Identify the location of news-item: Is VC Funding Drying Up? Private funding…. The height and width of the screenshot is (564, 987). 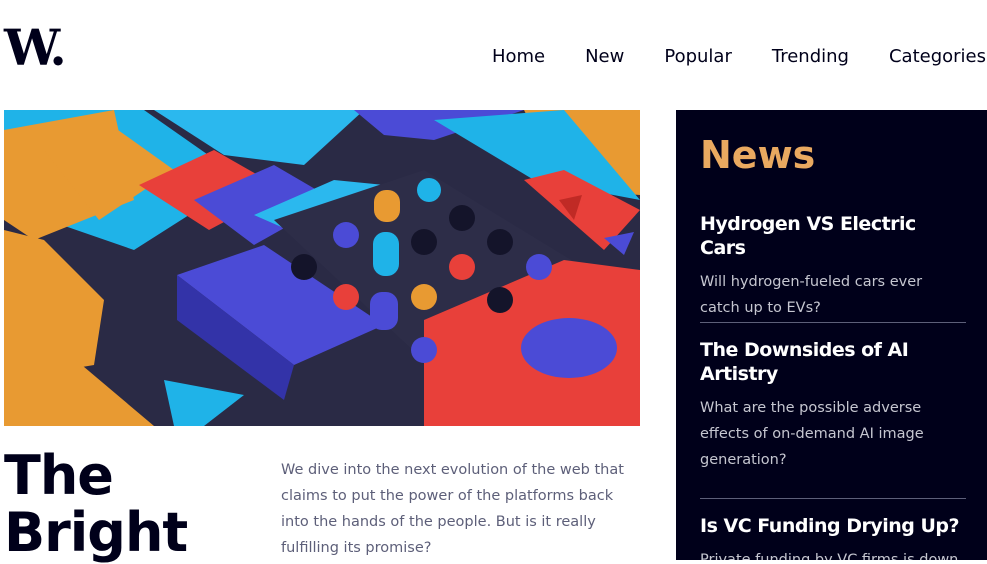
(833, 537).